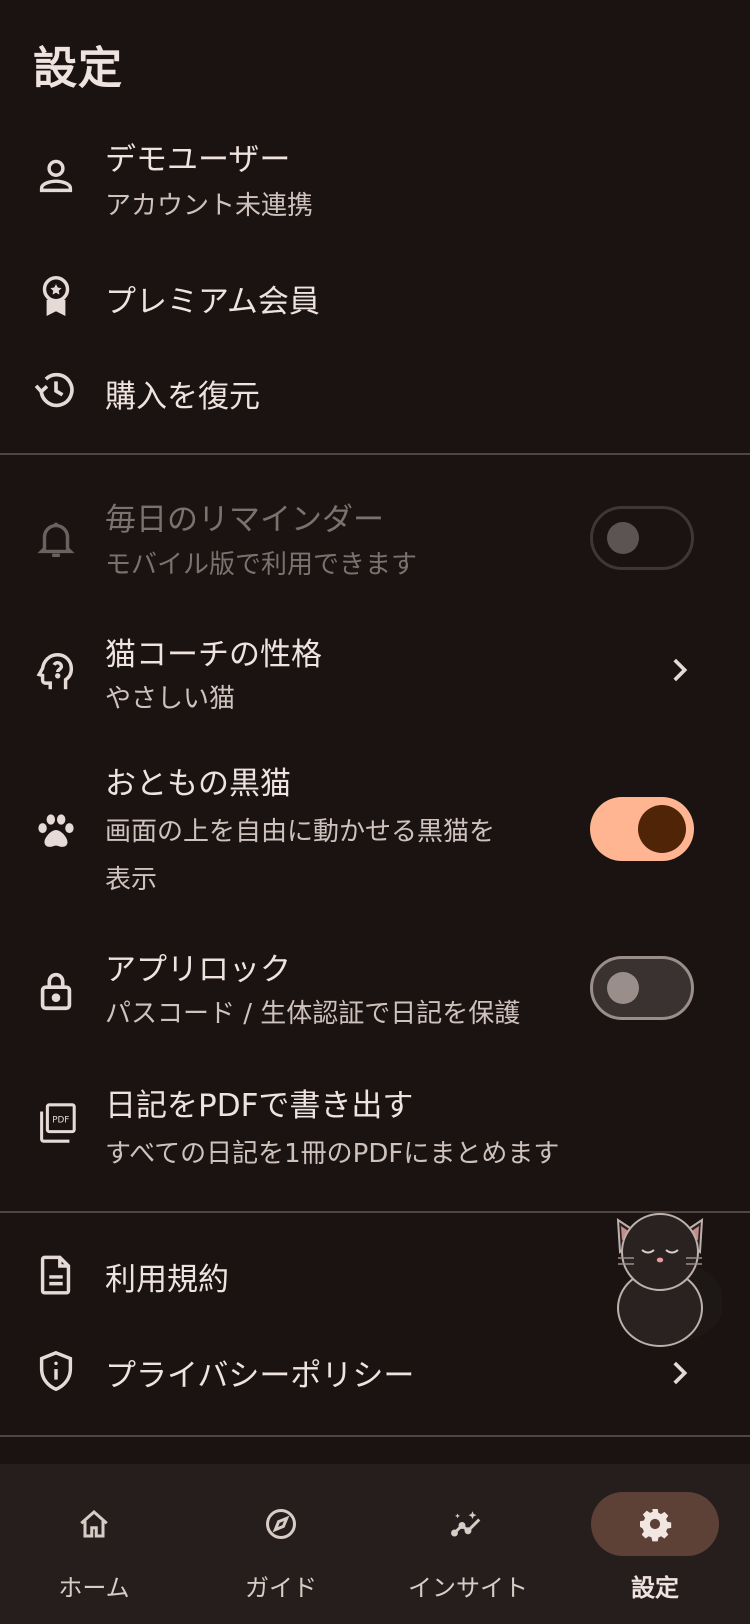 The width and height of the screenshot is (750, 1624). What do you see at coordinates (281, 1588) in the screenshot?
I see `nav-label: ガイド` at bounding box center [281, 1588].